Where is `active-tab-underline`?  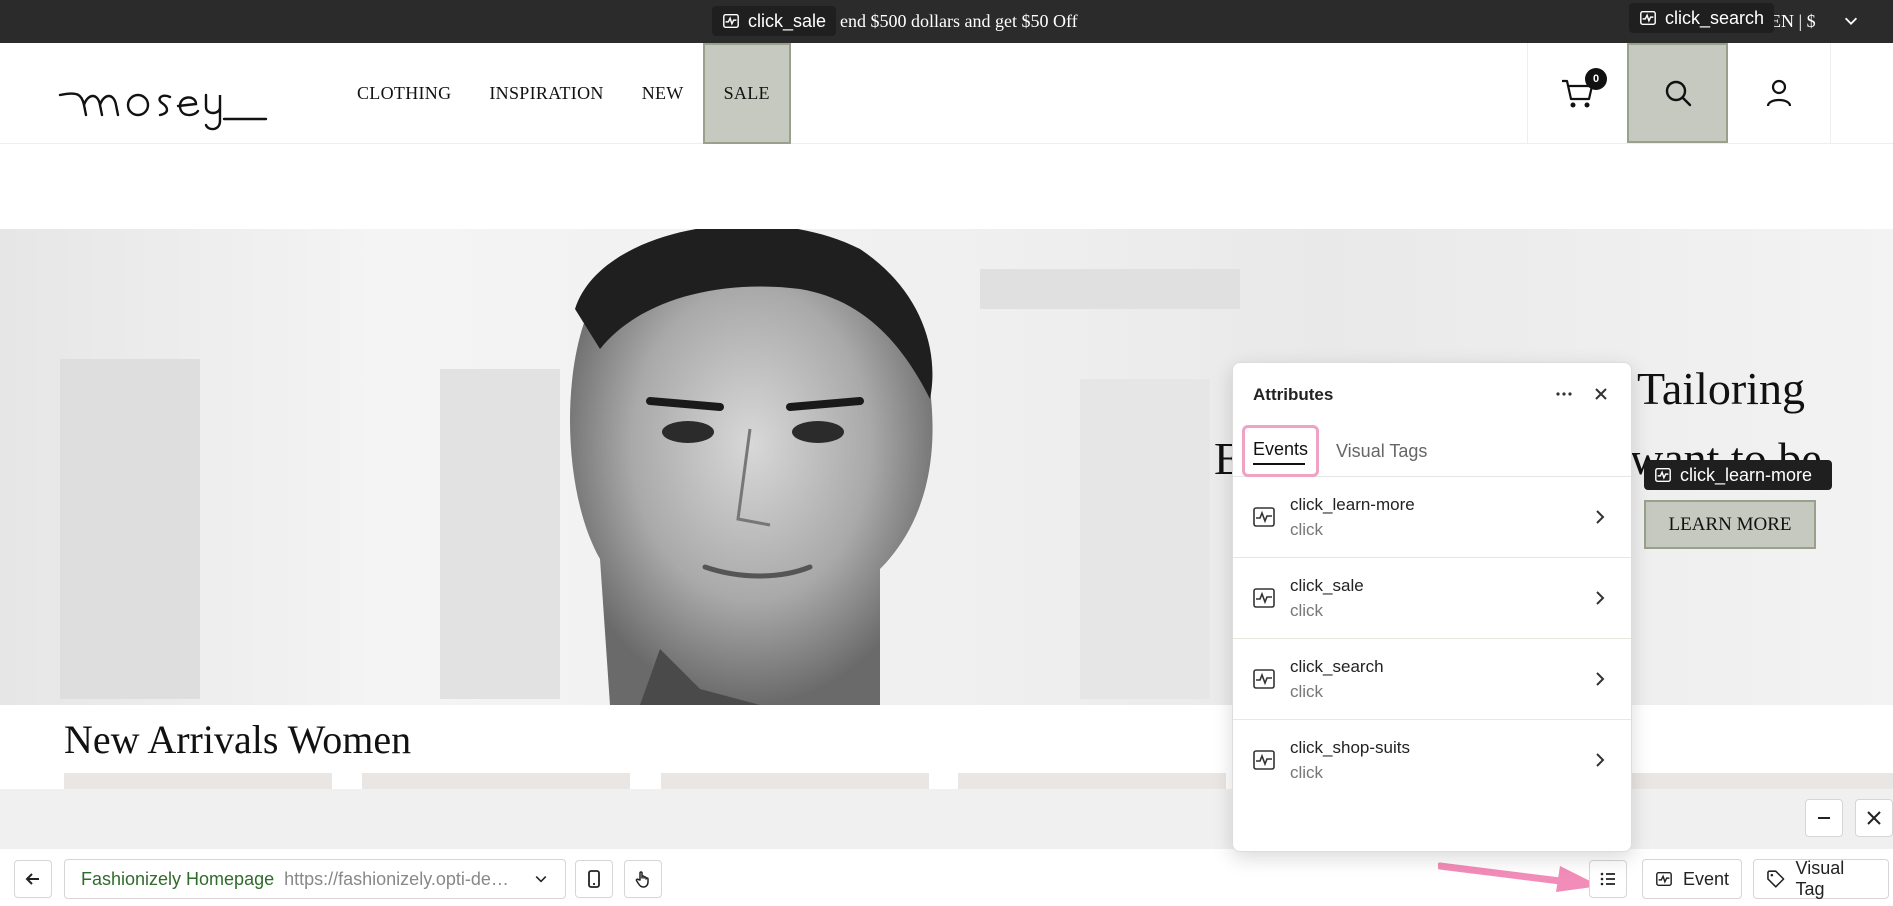
active-tab-underline is located at coordinates (1279, 464).